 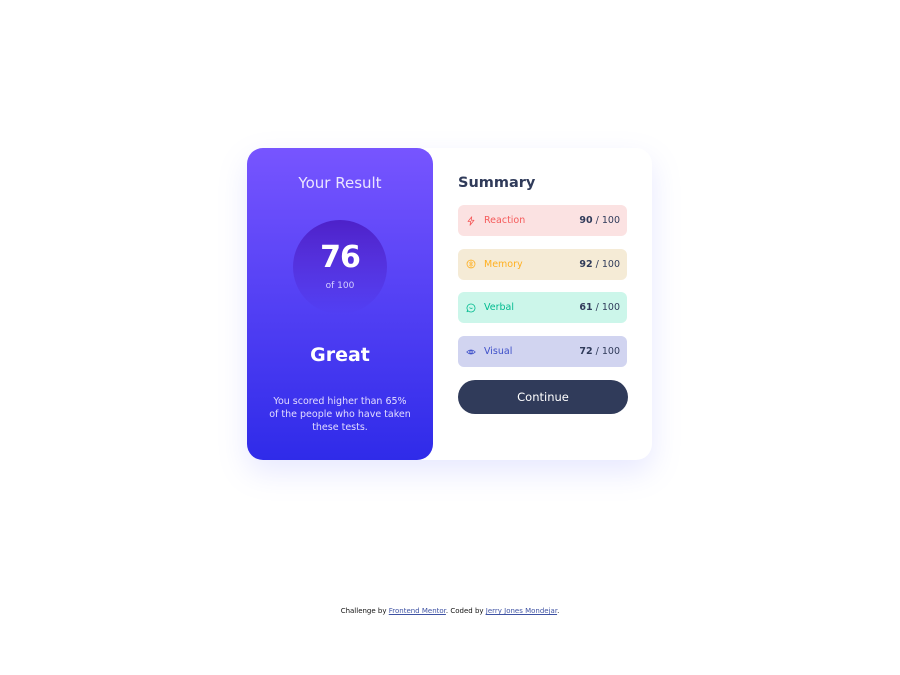 I want to click on attribution-prefix: Challenge by, so click(x=364, y=611).